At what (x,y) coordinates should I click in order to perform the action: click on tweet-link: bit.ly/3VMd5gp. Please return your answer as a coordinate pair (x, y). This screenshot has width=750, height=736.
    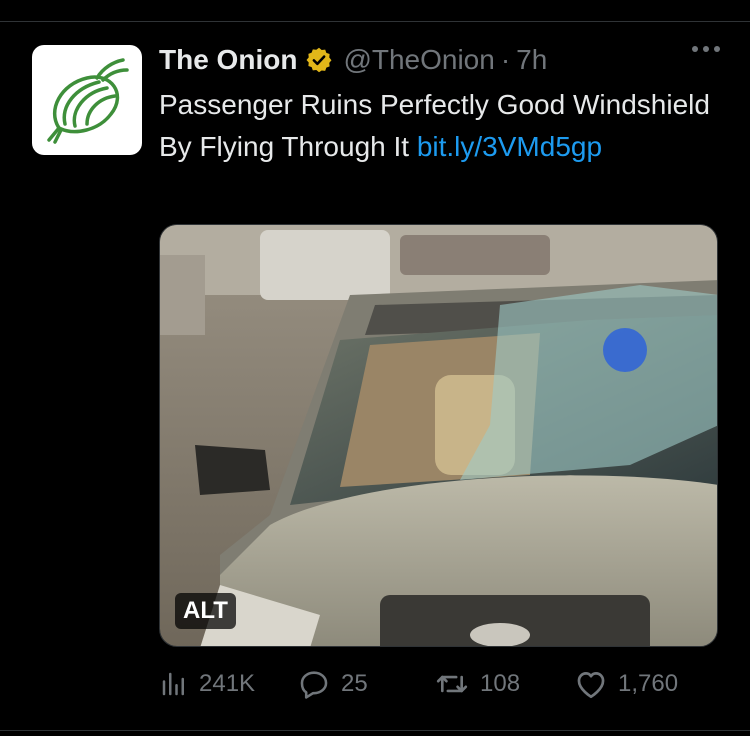
    Looking at the image, I should click on (509, 146).